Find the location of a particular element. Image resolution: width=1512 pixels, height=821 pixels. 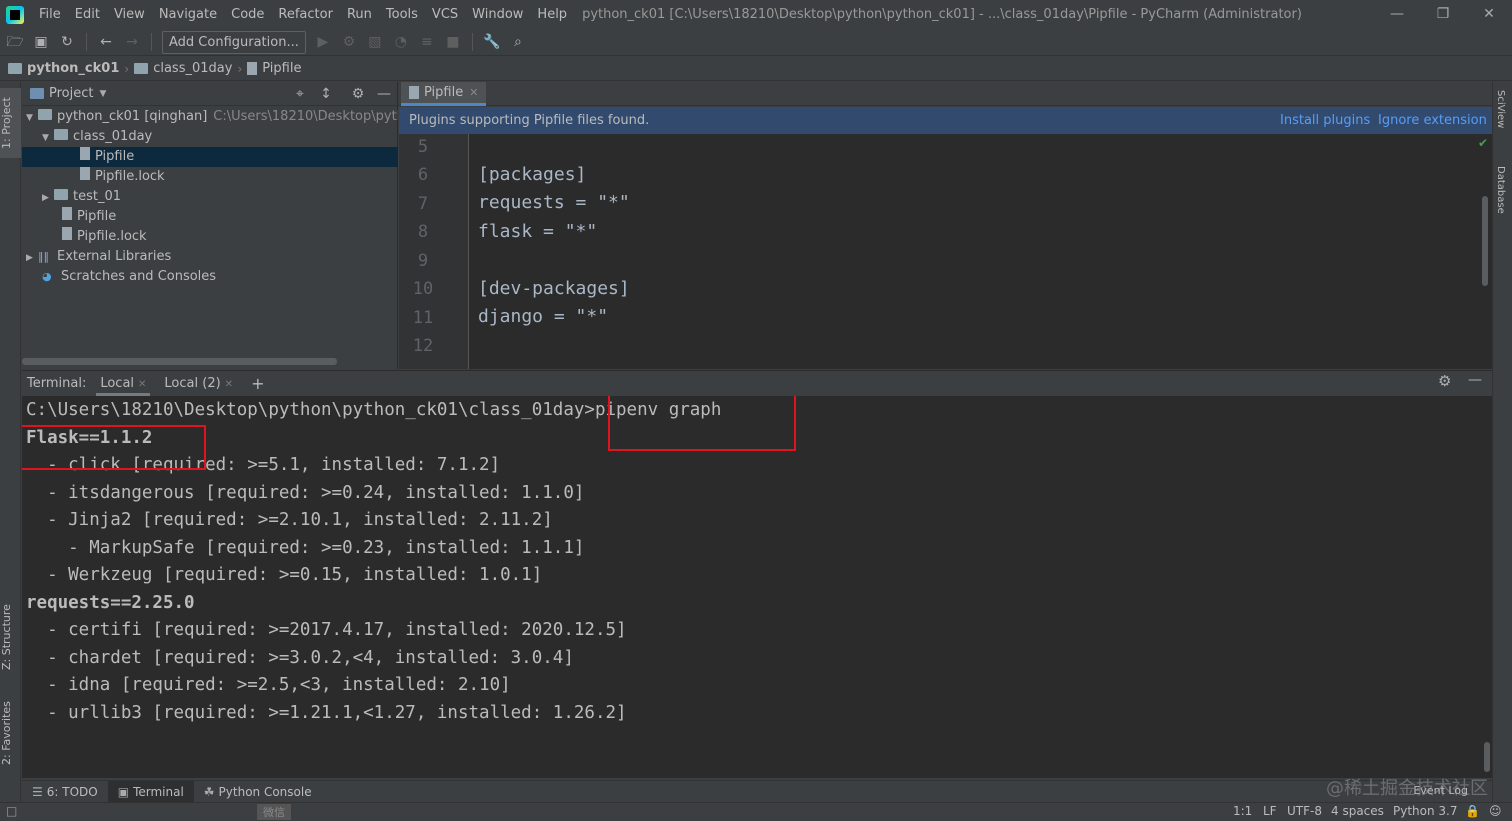

forward-arrow-icon: → is located at coordinates (132, 42).